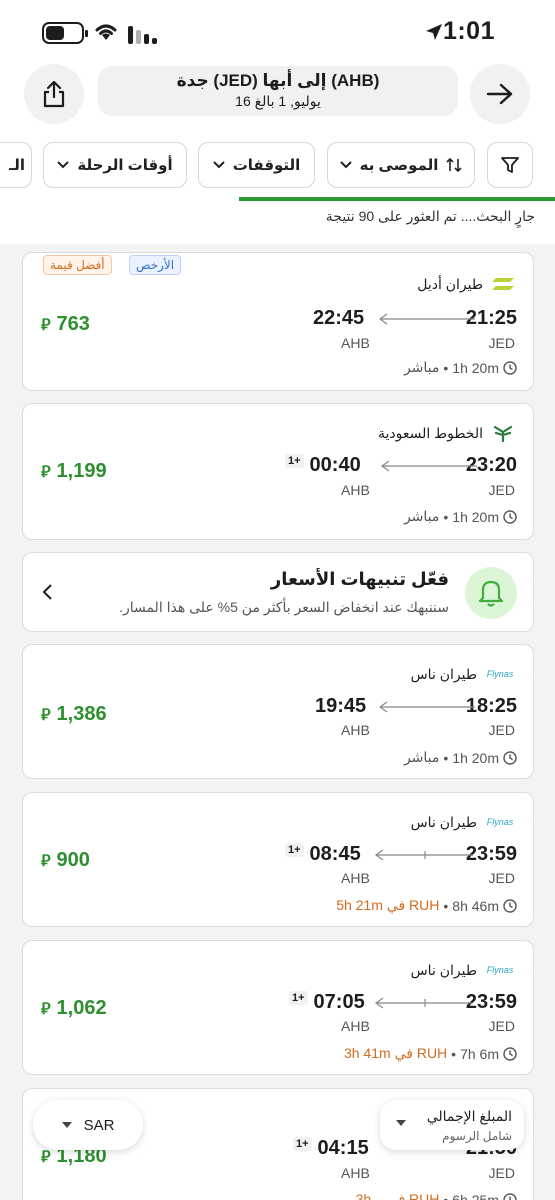 This screenshot has height=1200, width=555. Describe the element at coordinates (500, 674) in the screenshot. I see `flynas-logo-icon: Flynas` at that location.